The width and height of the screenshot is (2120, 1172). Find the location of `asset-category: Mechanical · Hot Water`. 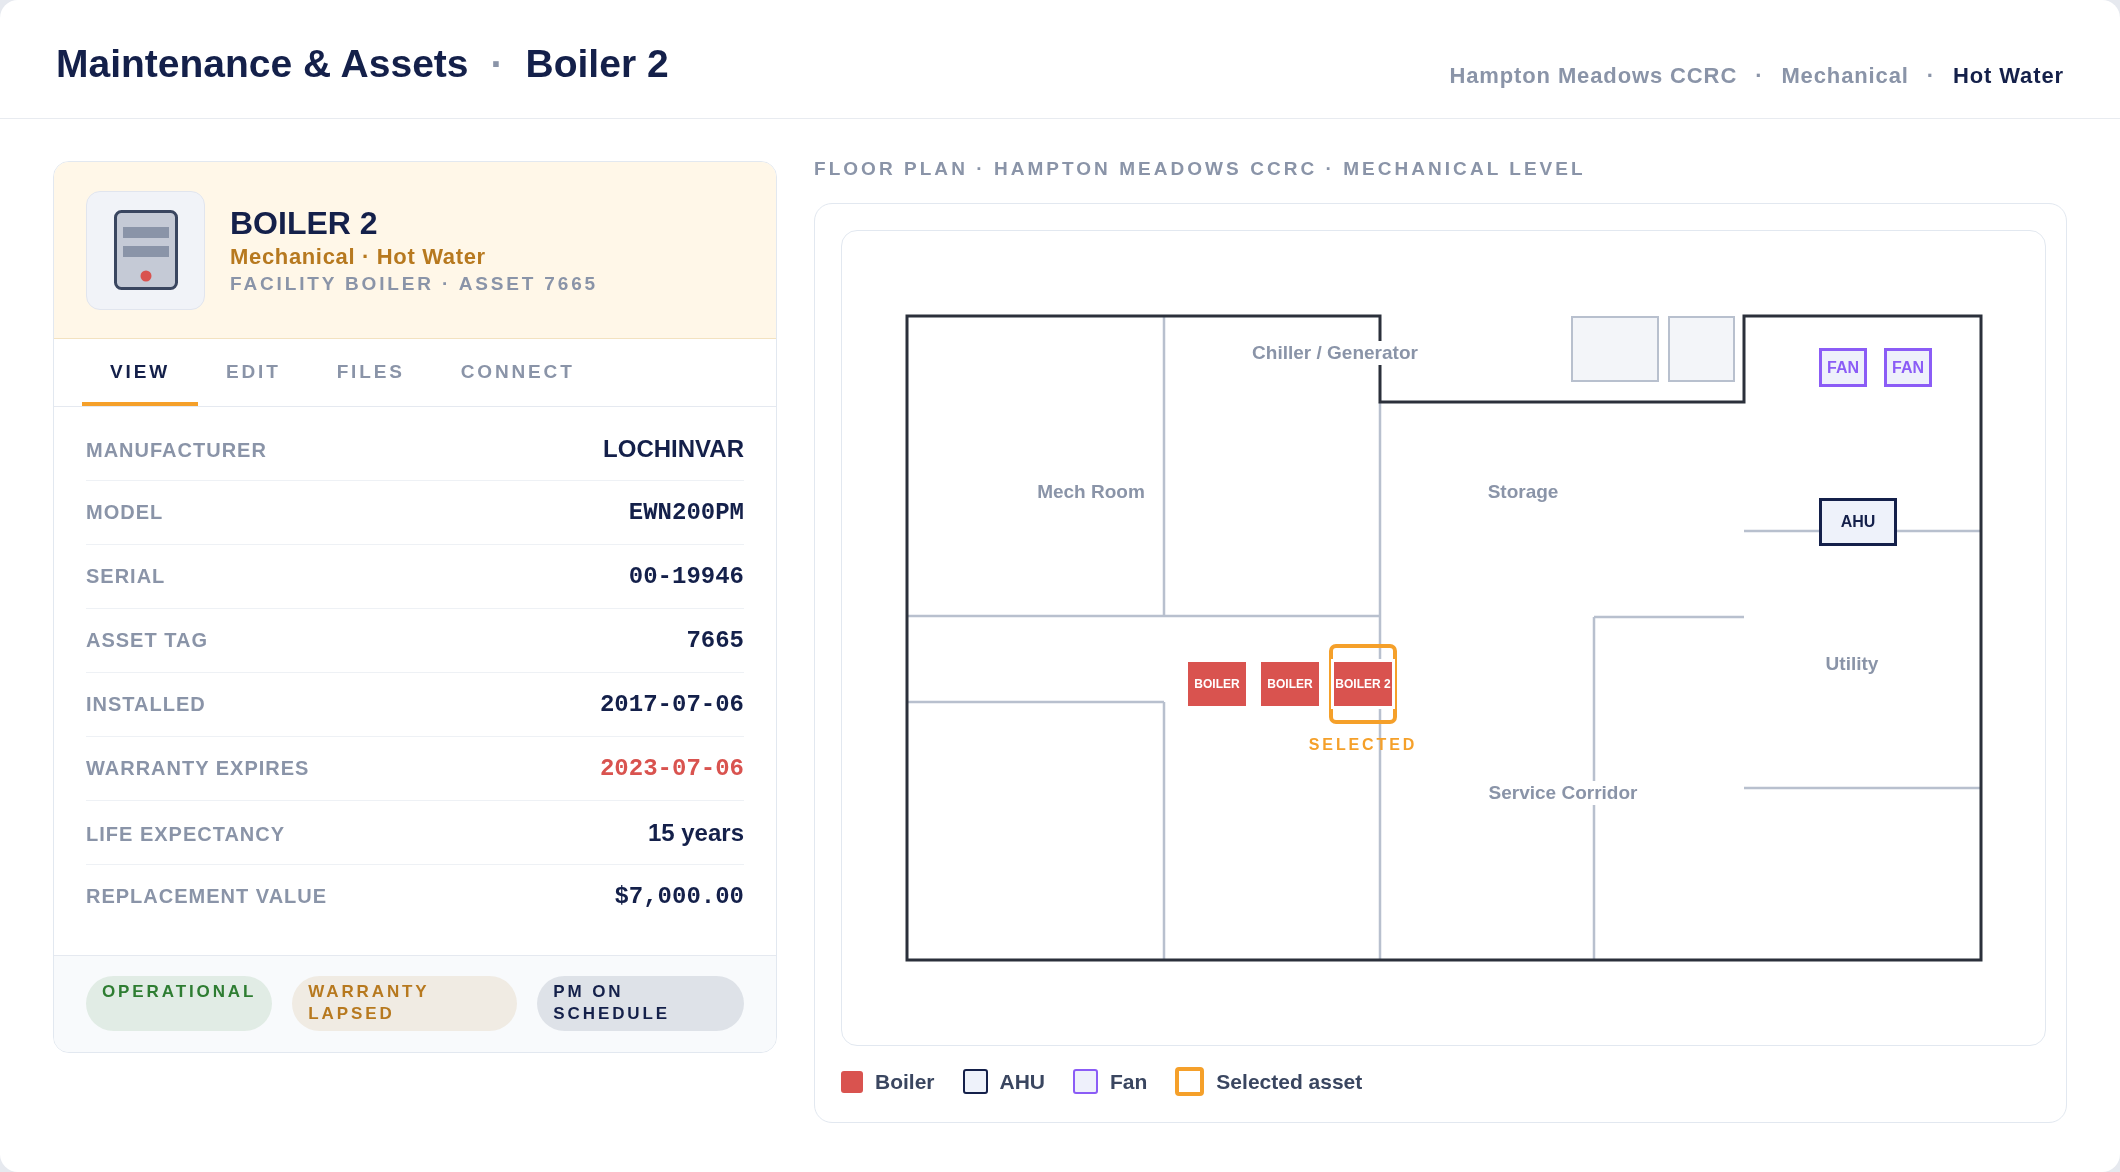

asset-category: Mechanical · Hot Water is located at coordinates (358, 257).